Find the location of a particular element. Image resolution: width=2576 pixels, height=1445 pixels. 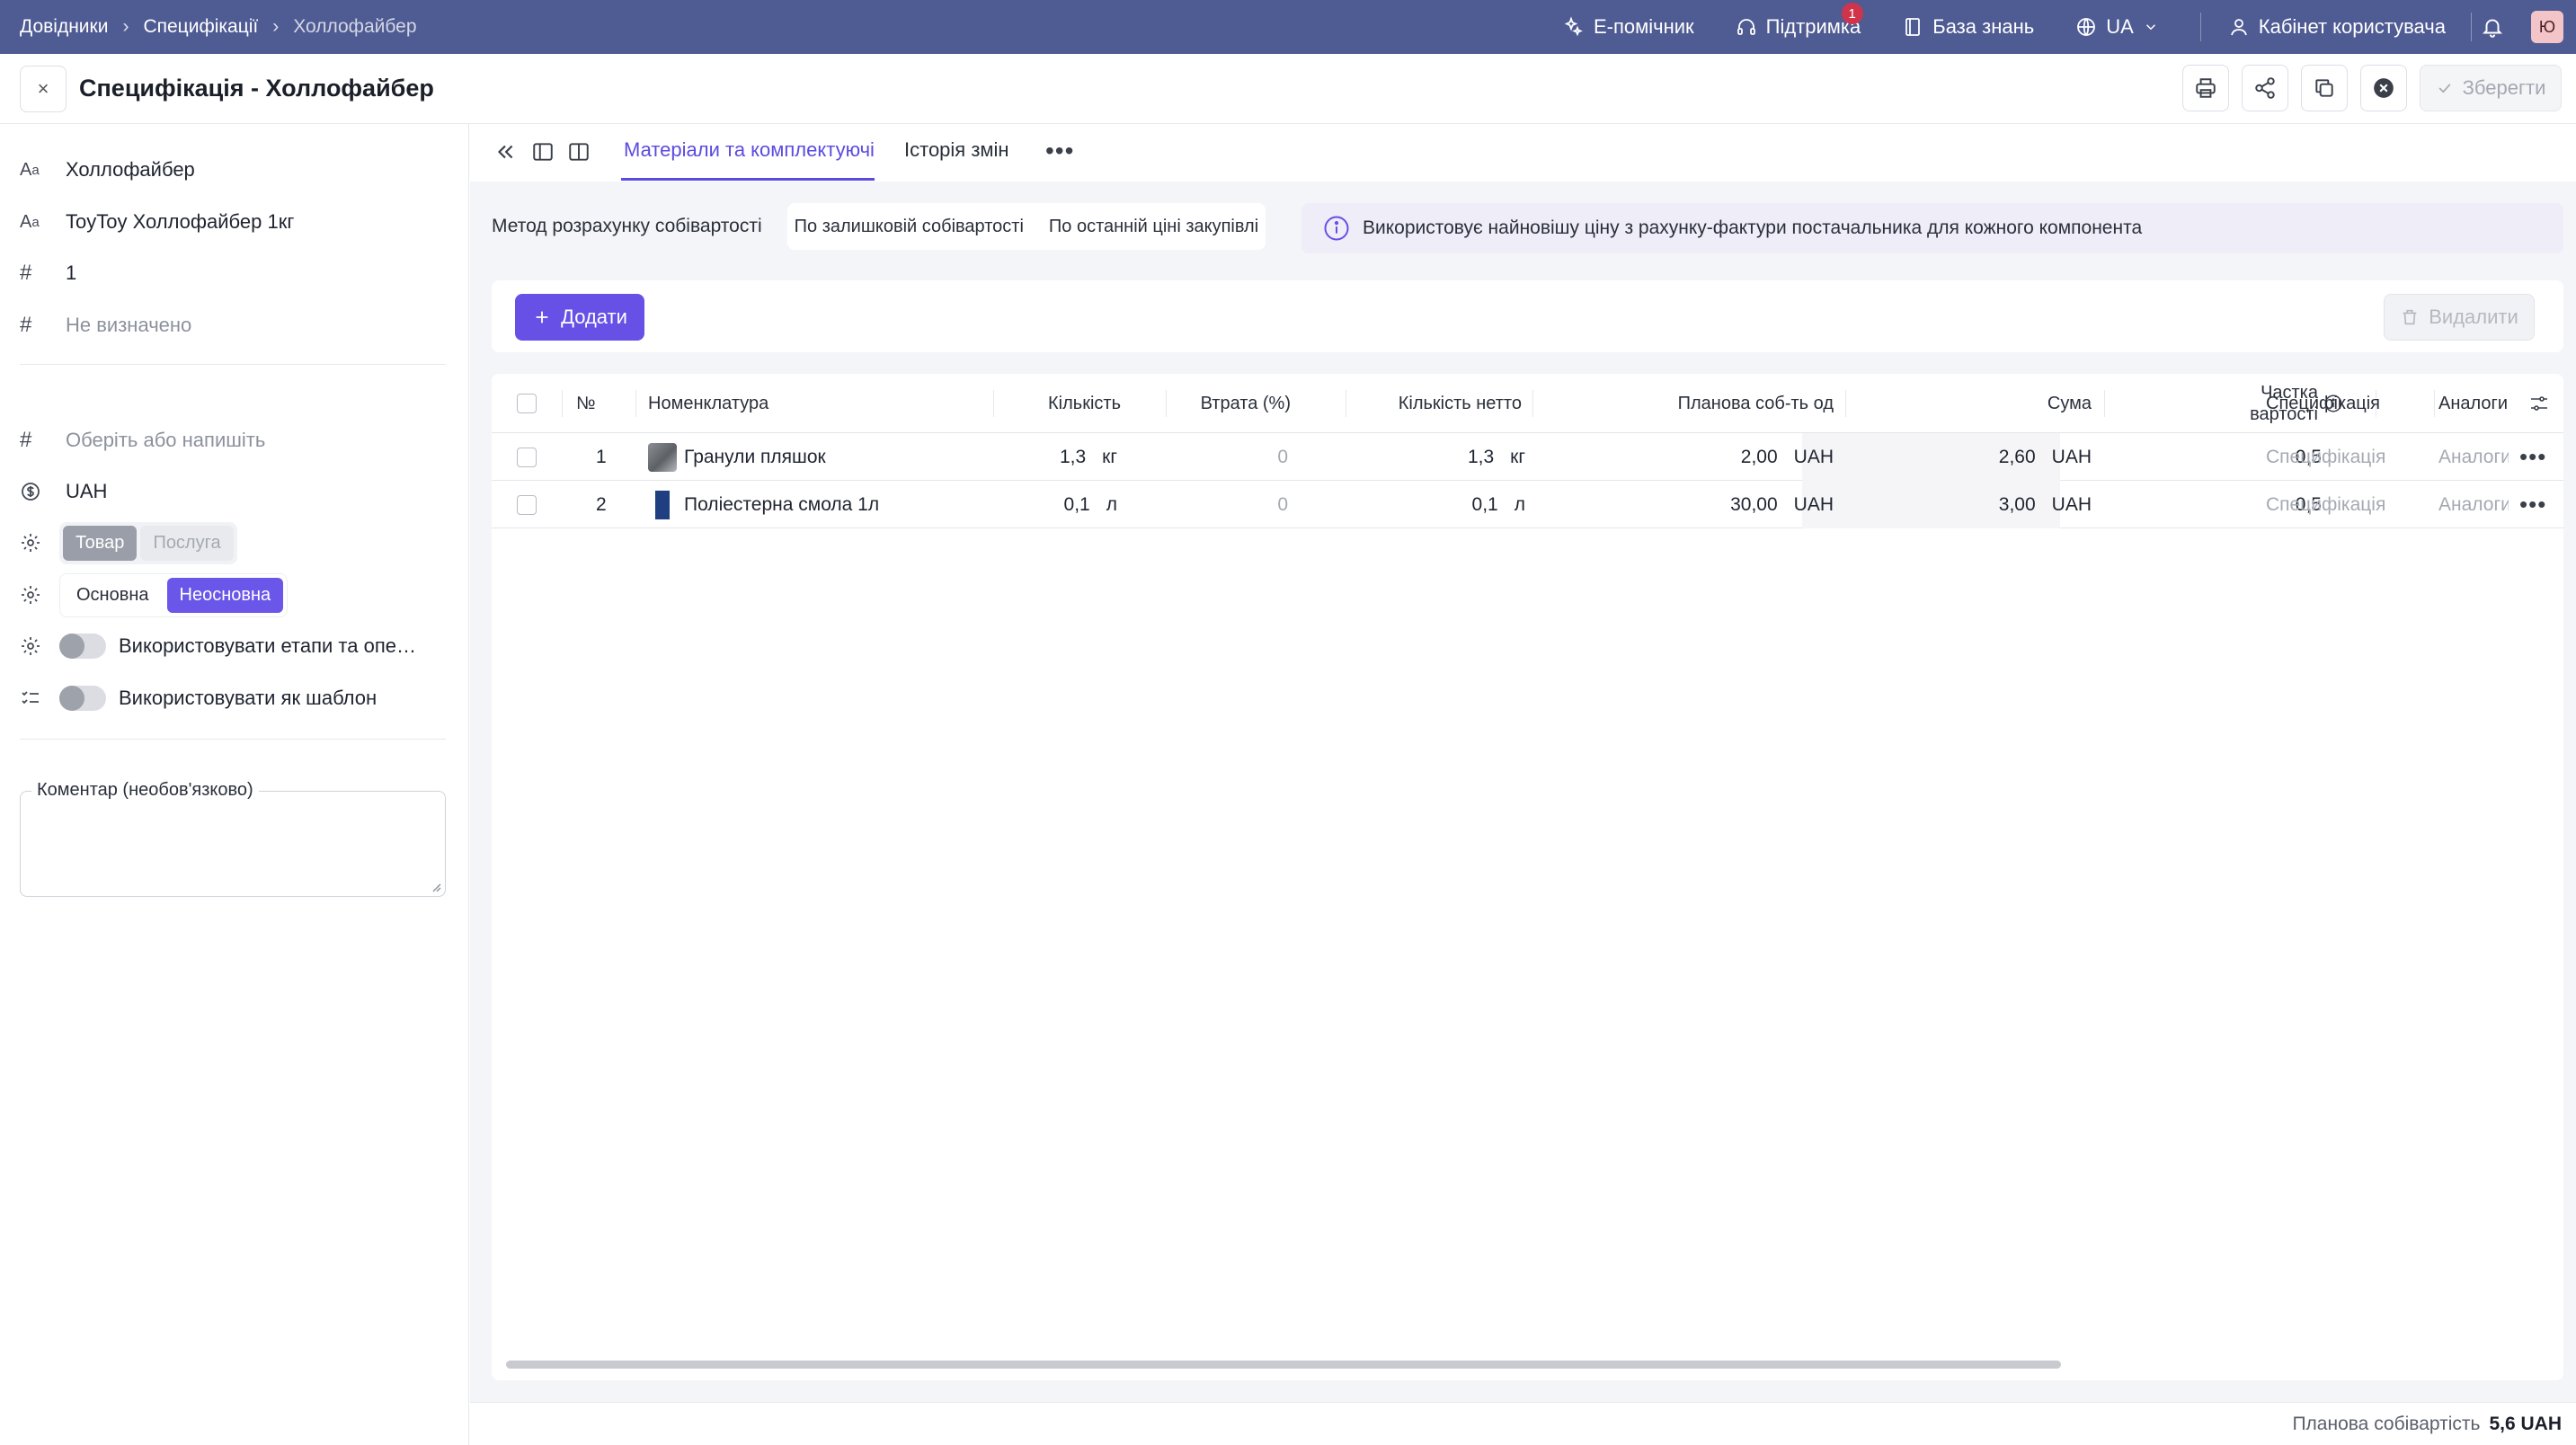

avatar: Ю is located at coordinates (2547, 27).